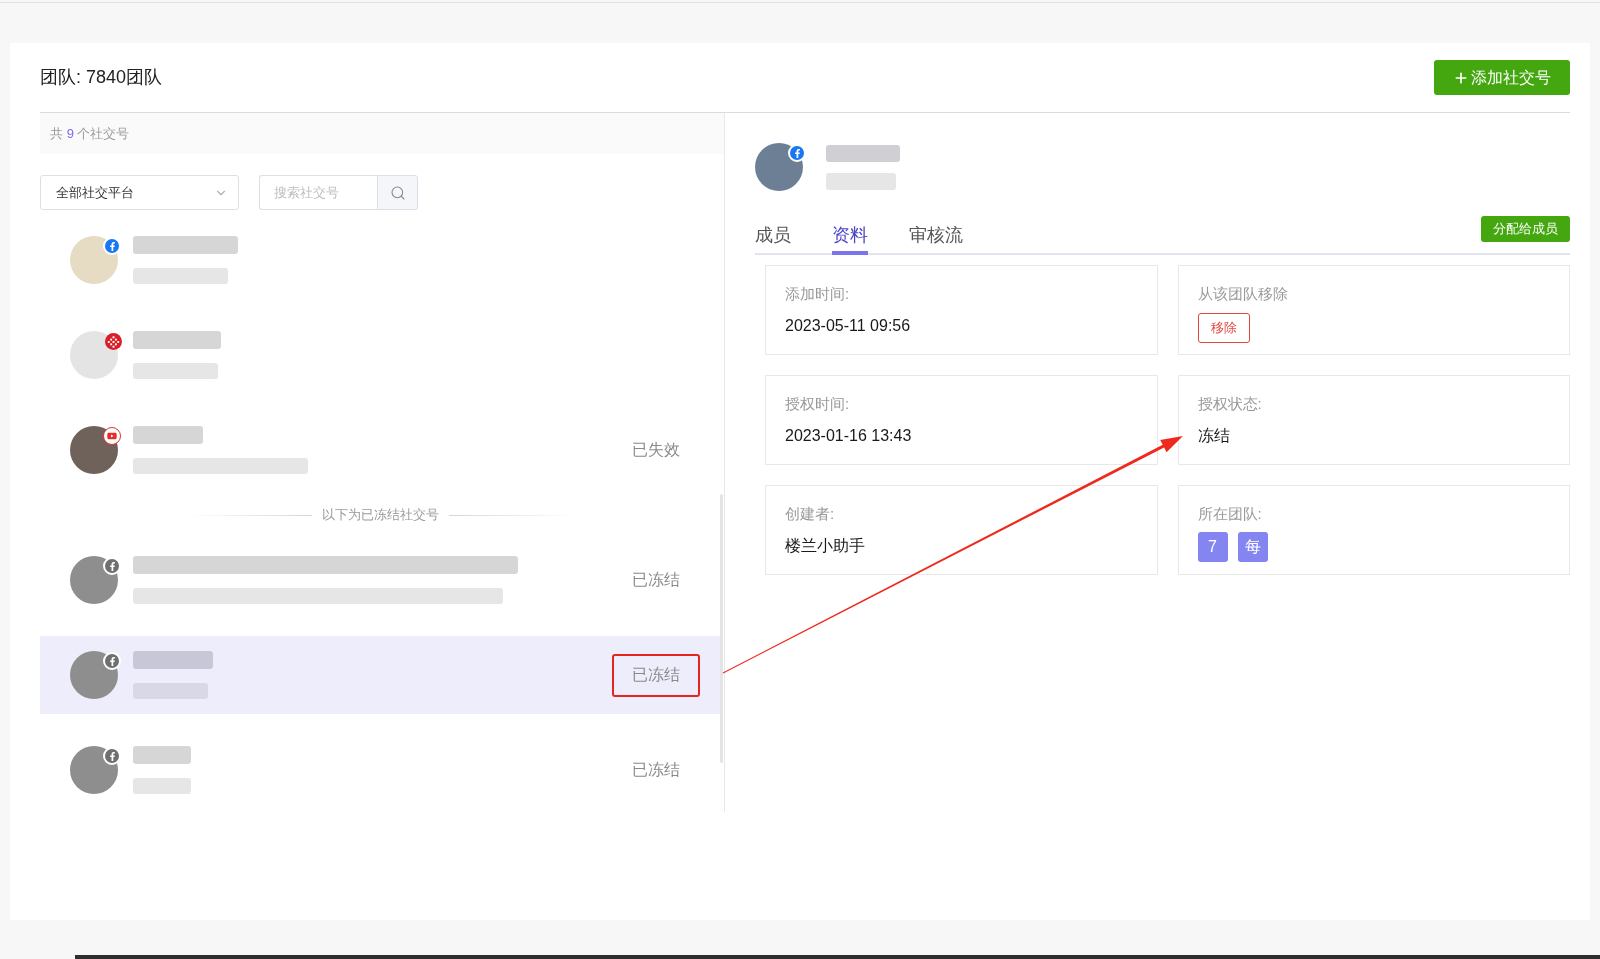 This screenshot has height=959, width=1600. What do you see at coordinates (810, 514) in the screenshot?
I see `field-label: 创建者:` at bounding box center [810, 514].